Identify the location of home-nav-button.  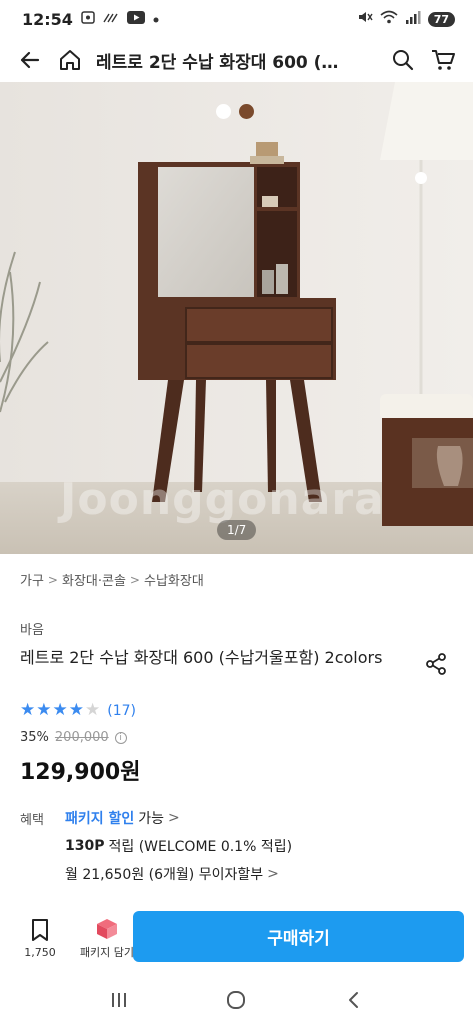
(236, 1000).